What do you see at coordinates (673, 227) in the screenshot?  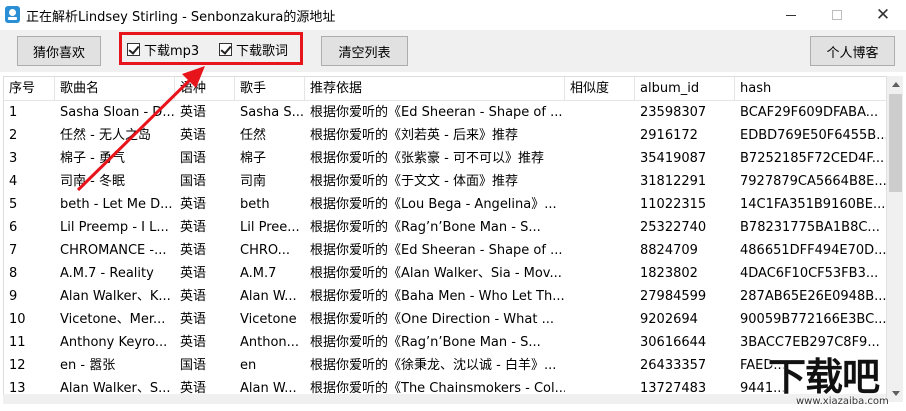 I see `table-cell: 25322740` at bounding box center [673, 227].